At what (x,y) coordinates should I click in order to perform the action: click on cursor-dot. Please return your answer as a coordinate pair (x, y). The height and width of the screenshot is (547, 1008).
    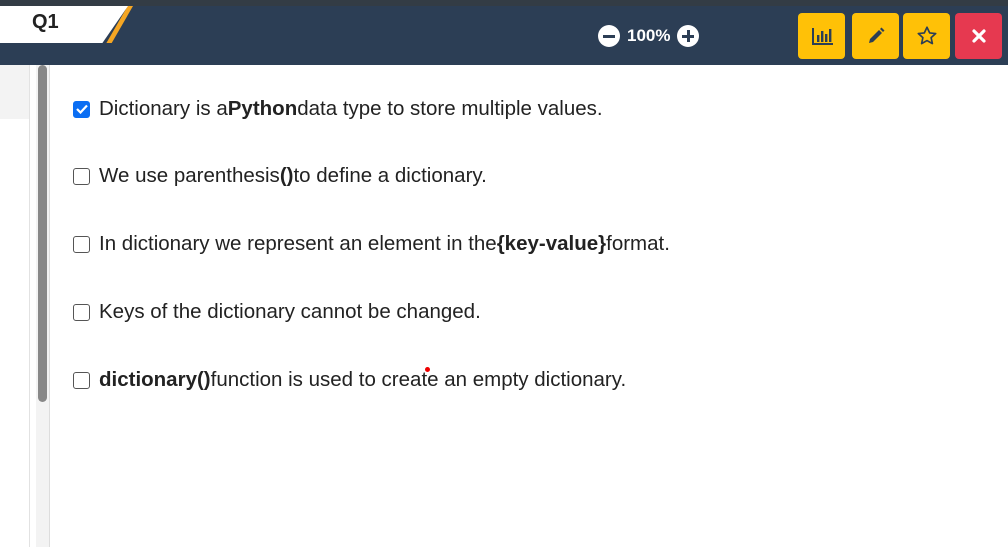
    Looking at the image, I should click on (427, 369).